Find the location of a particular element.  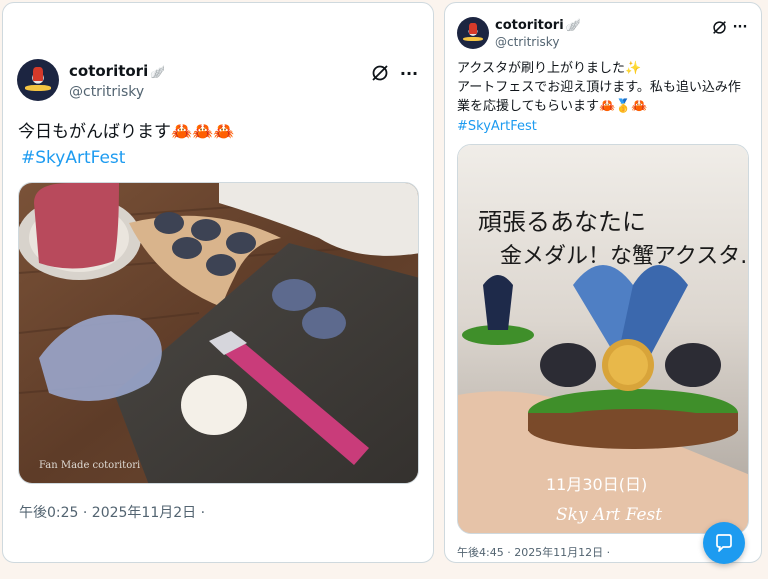

signature-text: Fan Made cotoritori is located at coordinates (89, 465).